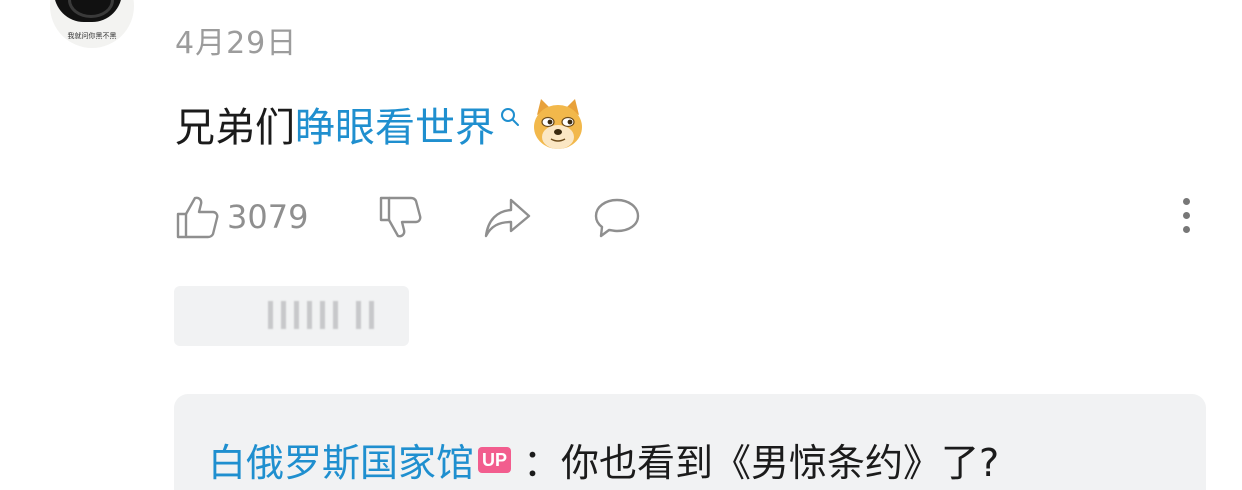 The height and width of the screenshot is (490, 1242). I want to click on like-button: 3079, so click(241, 217).